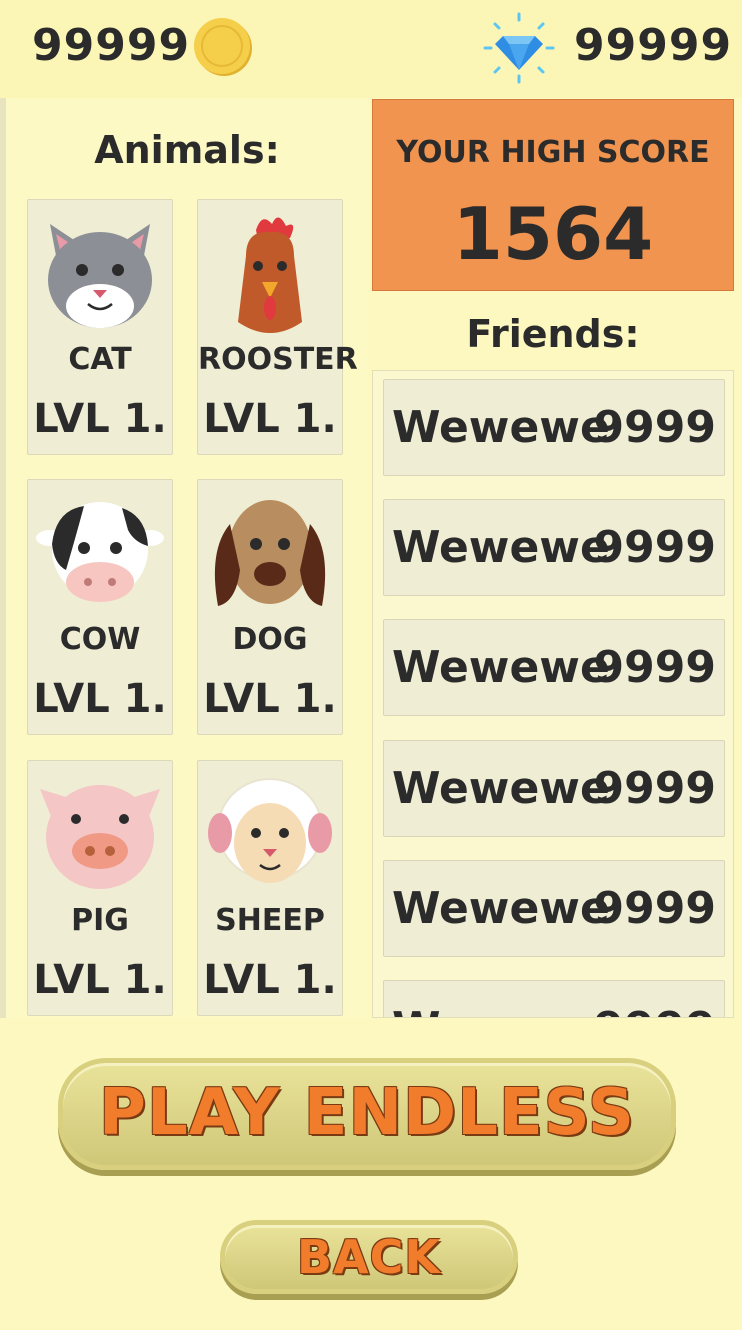  I want to click on cow-face-icon, so click(100, 552).